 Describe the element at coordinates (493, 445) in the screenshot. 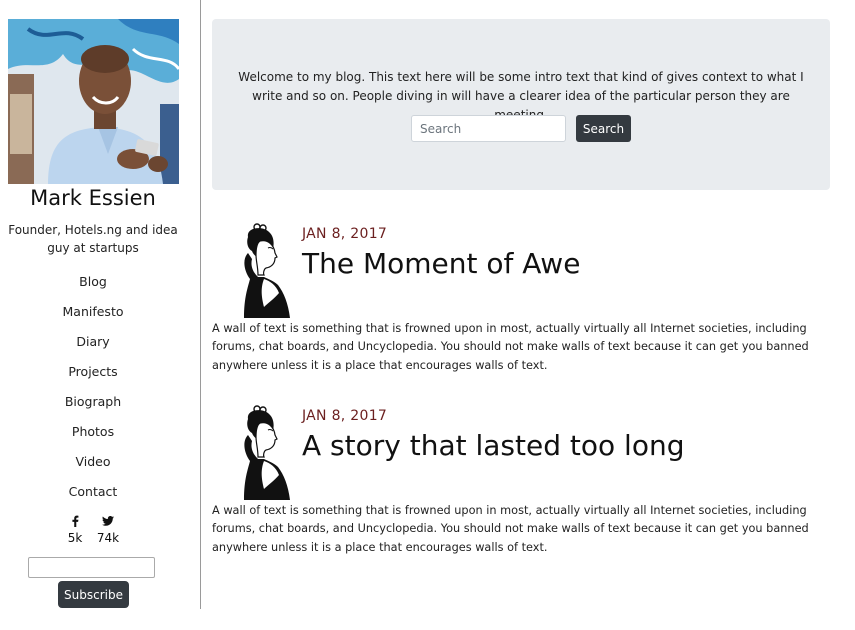

I see `post-title: A story that lasted too long` at that location.